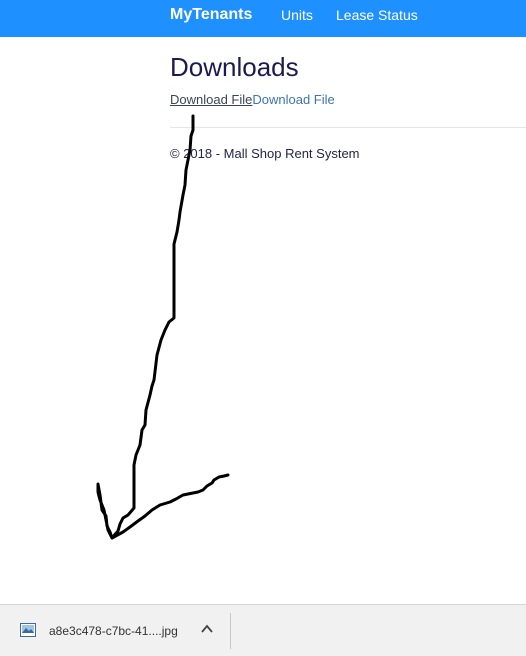  Describe the element at coordinates (377, 15) in the screenshot. I see `nav-link-lease-status: Lease Status` at that location.